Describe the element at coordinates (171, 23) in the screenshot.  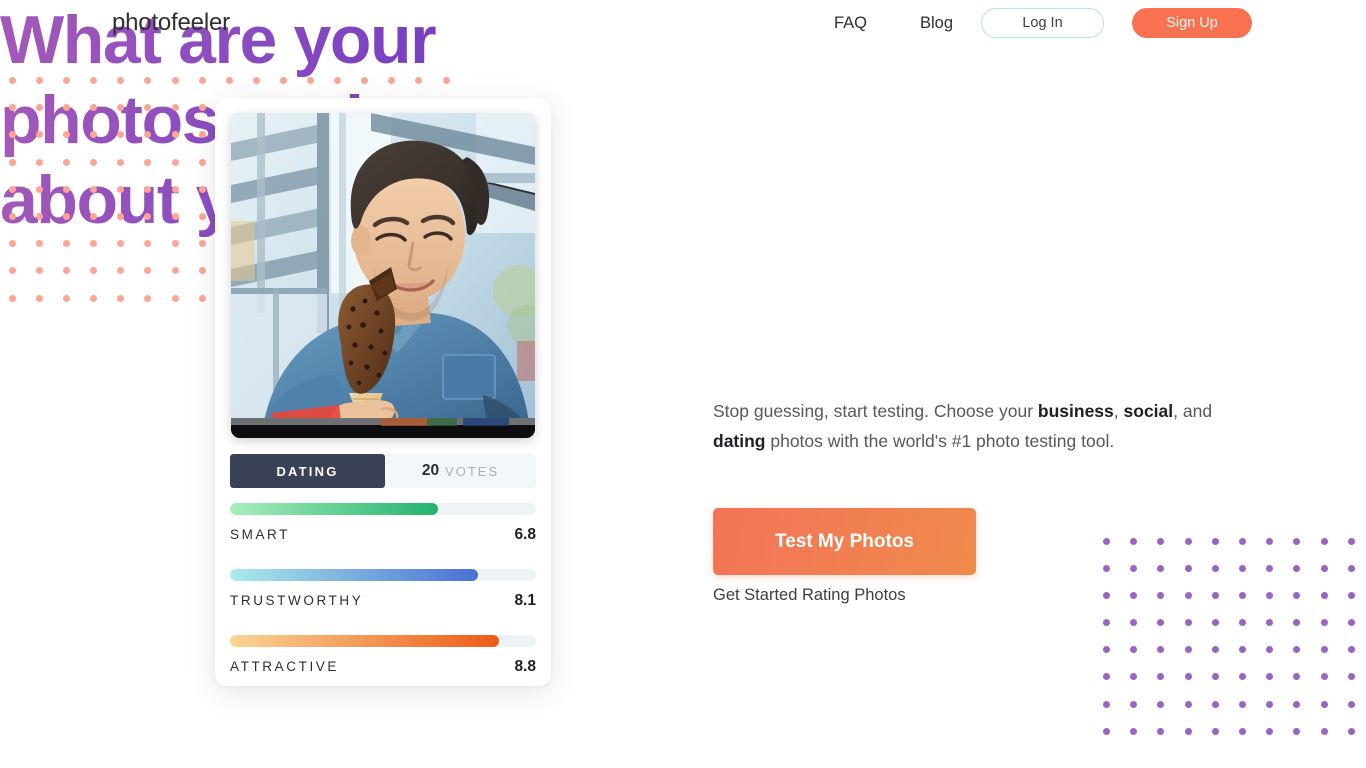
I see `brand-logo: photofeeler` at that location.